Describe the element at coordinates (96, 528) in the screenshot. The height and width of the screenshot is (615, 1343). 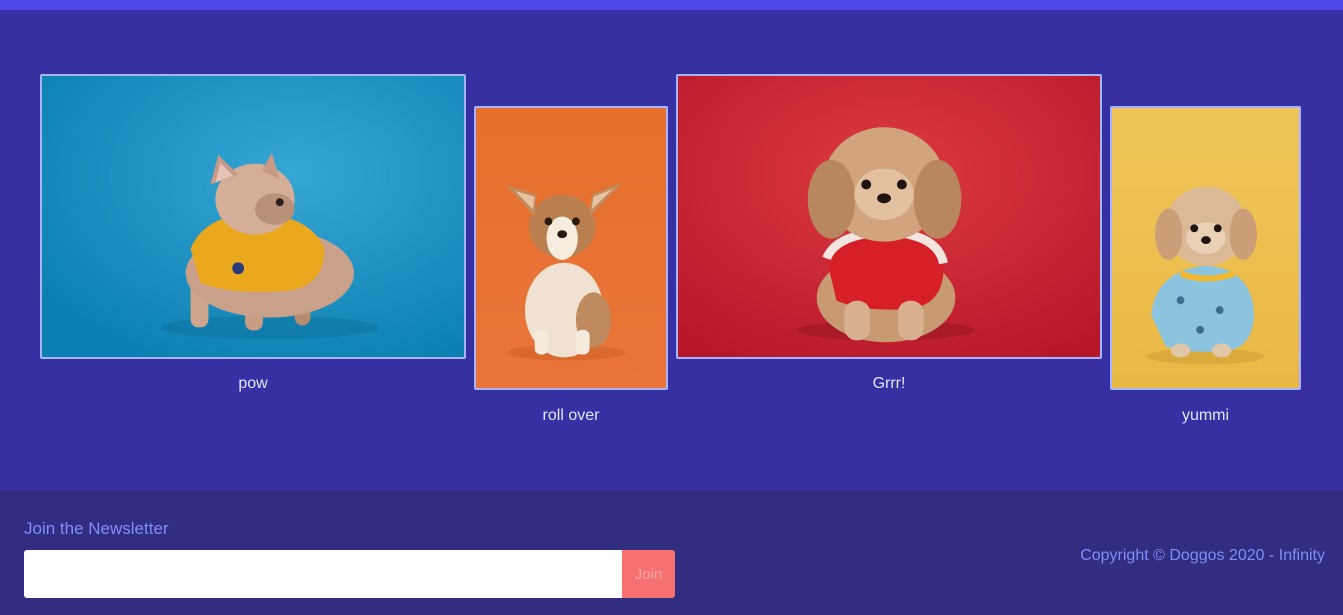
I see `newsletter-title: Join the Newsletter` at that location.